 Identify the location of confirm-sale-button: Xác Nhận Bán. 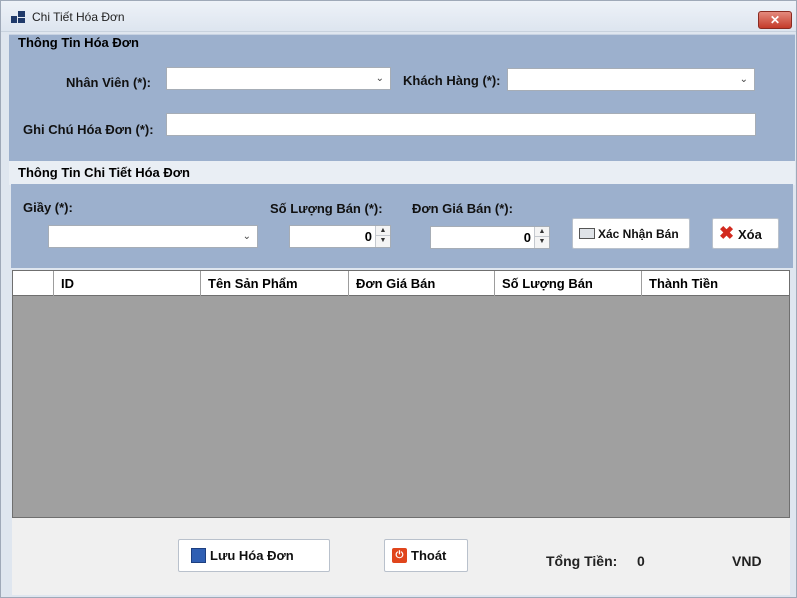
(631, 233).